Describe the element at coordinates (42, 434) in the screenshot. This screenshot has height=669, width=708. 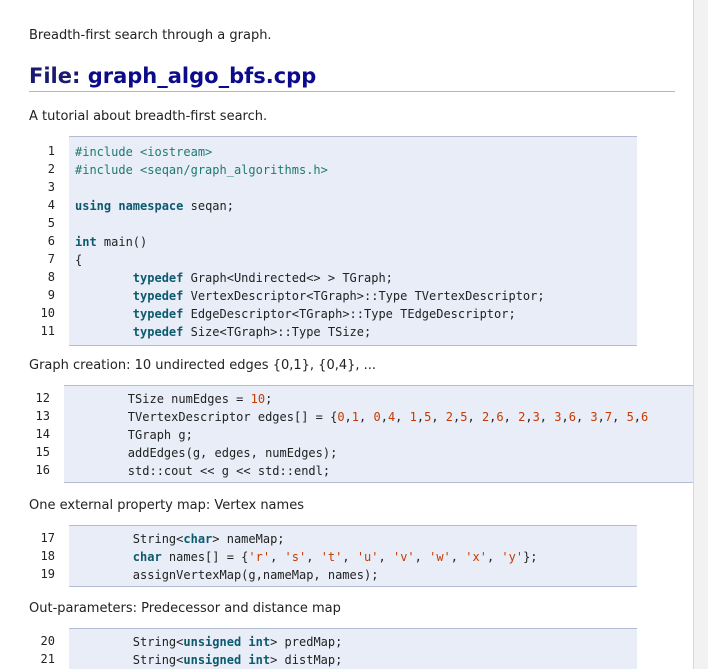
I see `line-number: 14` at that location.